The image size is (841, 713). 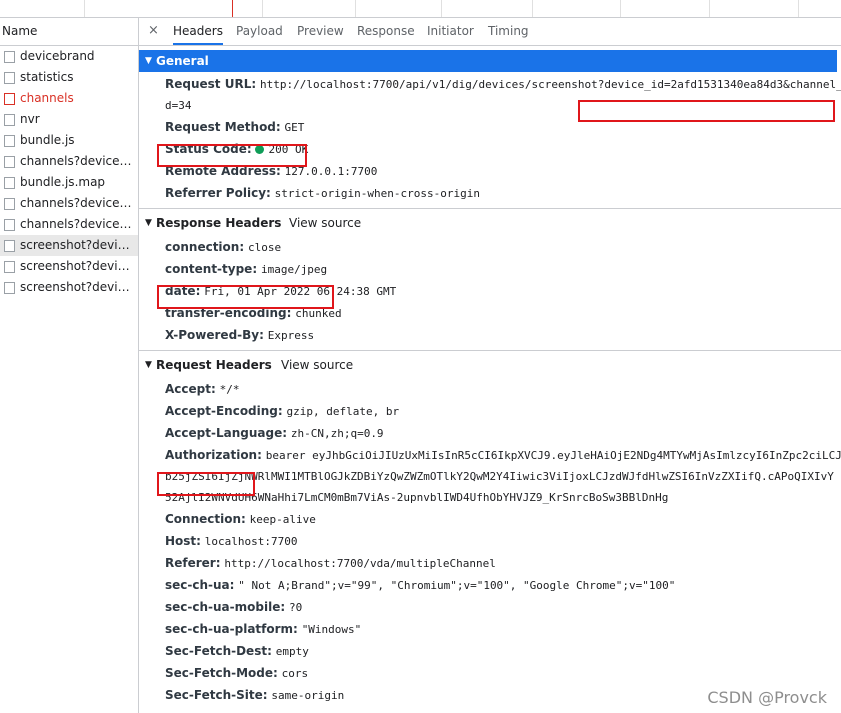 I want to click on request-list-item: devicebrand, so click(x=69, y=56).